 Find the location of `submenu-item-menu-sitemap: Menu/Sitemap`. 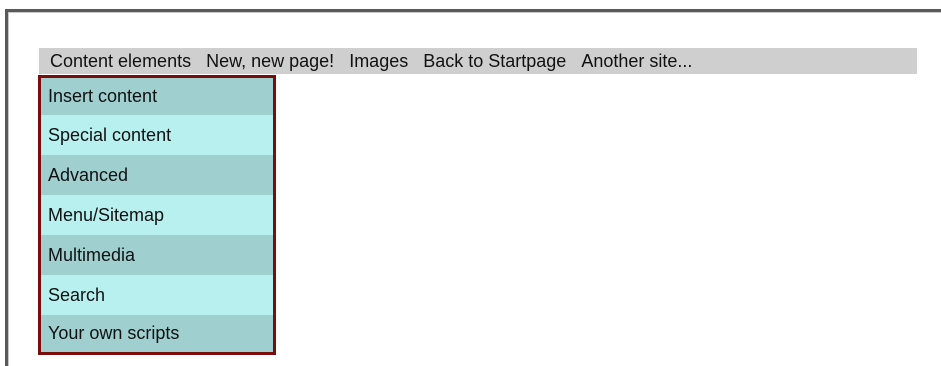

submenu-item-menu-sitemap: Menu/Sitemap is located at coordinates (157, 215).